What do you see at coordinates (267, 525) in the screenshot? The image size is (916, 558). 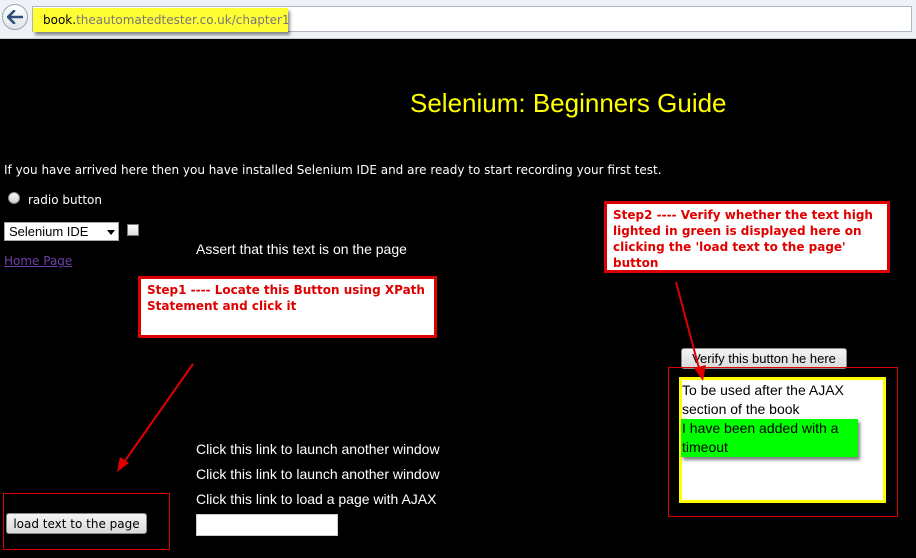 I see `text-input` at bounding box center [267, 525].